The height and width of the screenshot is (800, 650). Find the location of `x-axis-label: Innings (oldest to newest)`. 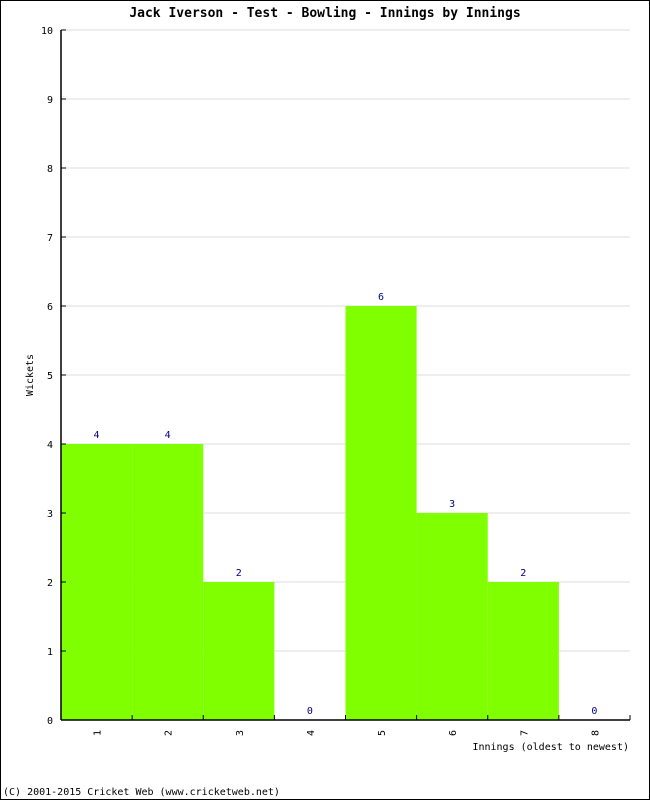

x-axis-label: Innings (oldest to newest) is located at coordinates (550, 747).